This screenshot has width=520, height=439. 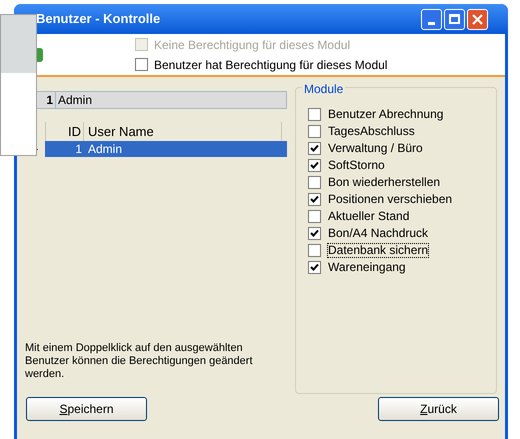 What do you see at coordinates (99, 19) in the screenshot?
I see `window-title: Benutzer - Kontrolle` at bounding box center [99, 19].